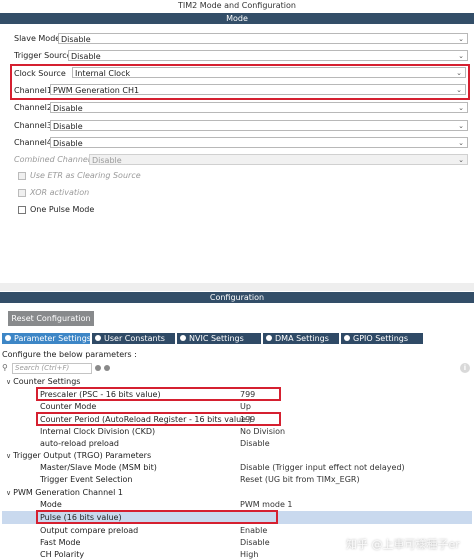 This screenshot has height=560, width=474. I want to click on tab-nvic-settings: NVIC Settings, so click(219, 338).